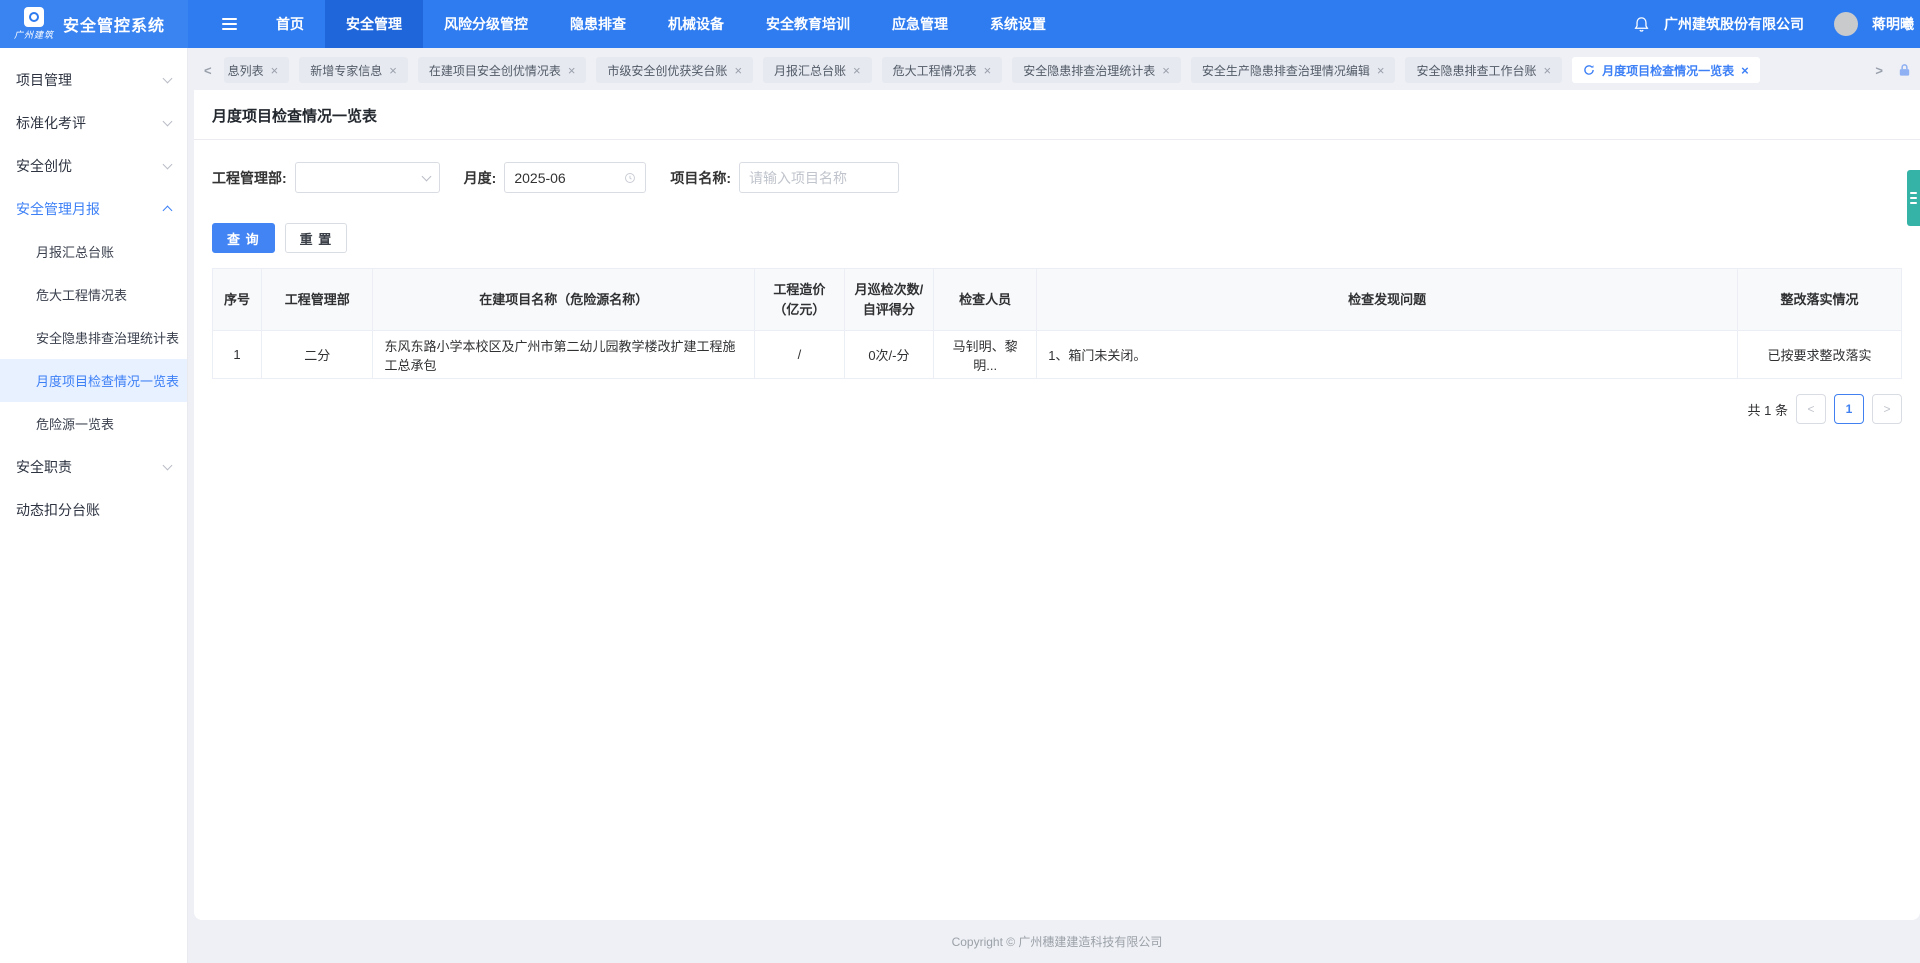 The image size is (1920, 963). Describe the element at coordinates (1887, 409) in the screenshot. I see `next-page-button: >` at that location.